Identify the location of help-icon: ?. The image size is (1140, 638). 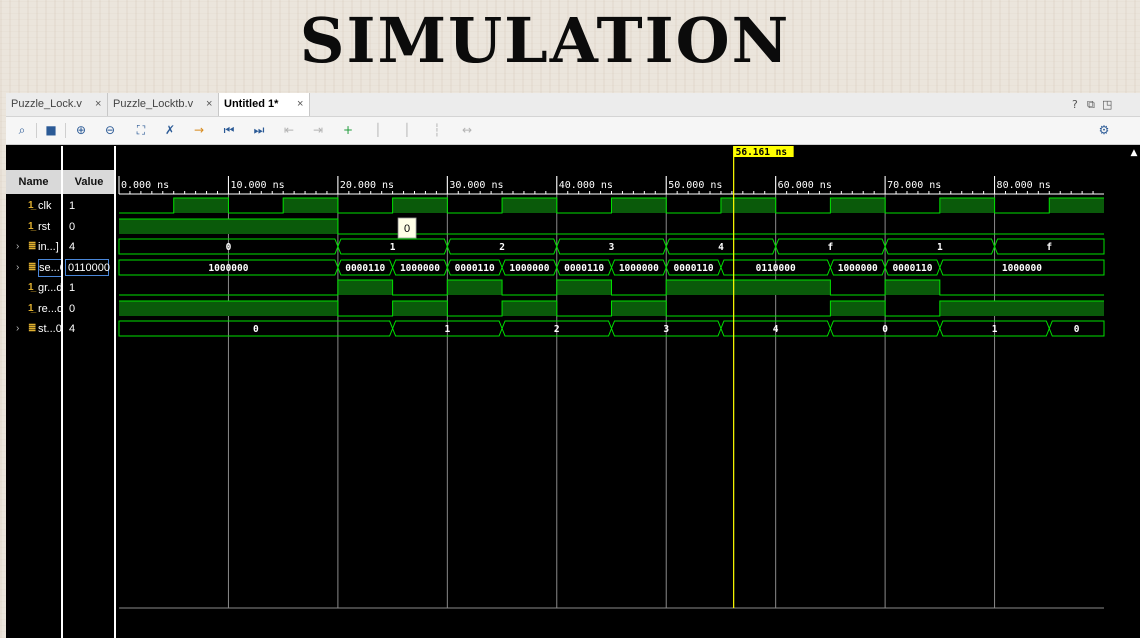
(1075, 104).